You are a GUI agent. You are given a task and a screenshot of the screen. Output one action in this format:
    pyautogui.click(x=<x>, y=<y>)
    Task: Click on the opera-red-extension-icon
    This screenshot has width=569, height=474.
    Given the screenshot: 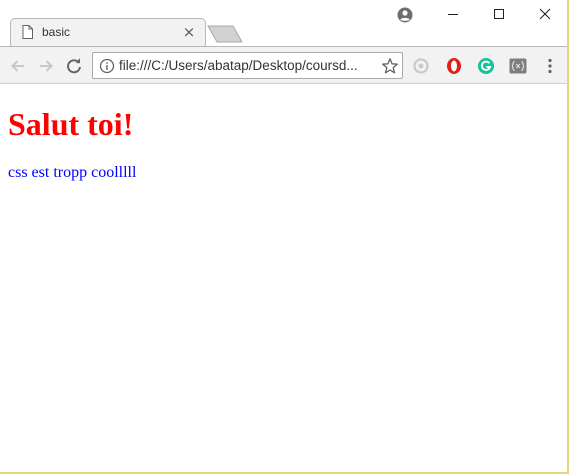 What is the action you would take?
    pyautogui.click(x=454, y=66)
    